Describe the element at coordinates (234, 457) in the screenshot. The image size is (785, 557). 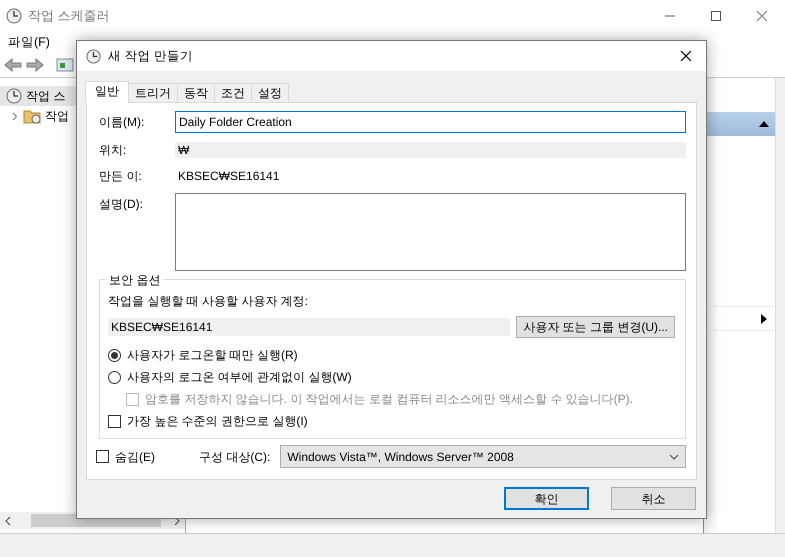
I see `field-label: 구성 대상(C):` at that location.